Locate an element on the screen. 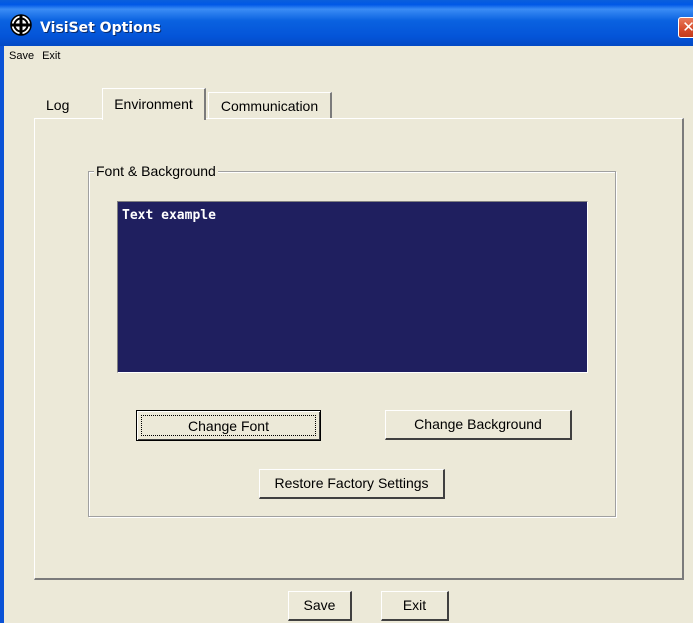 Image resolution: width=693 pixels, height=623 pixels. title-bar: VisiSet Options ✕ is located at coordinates (346, 23).